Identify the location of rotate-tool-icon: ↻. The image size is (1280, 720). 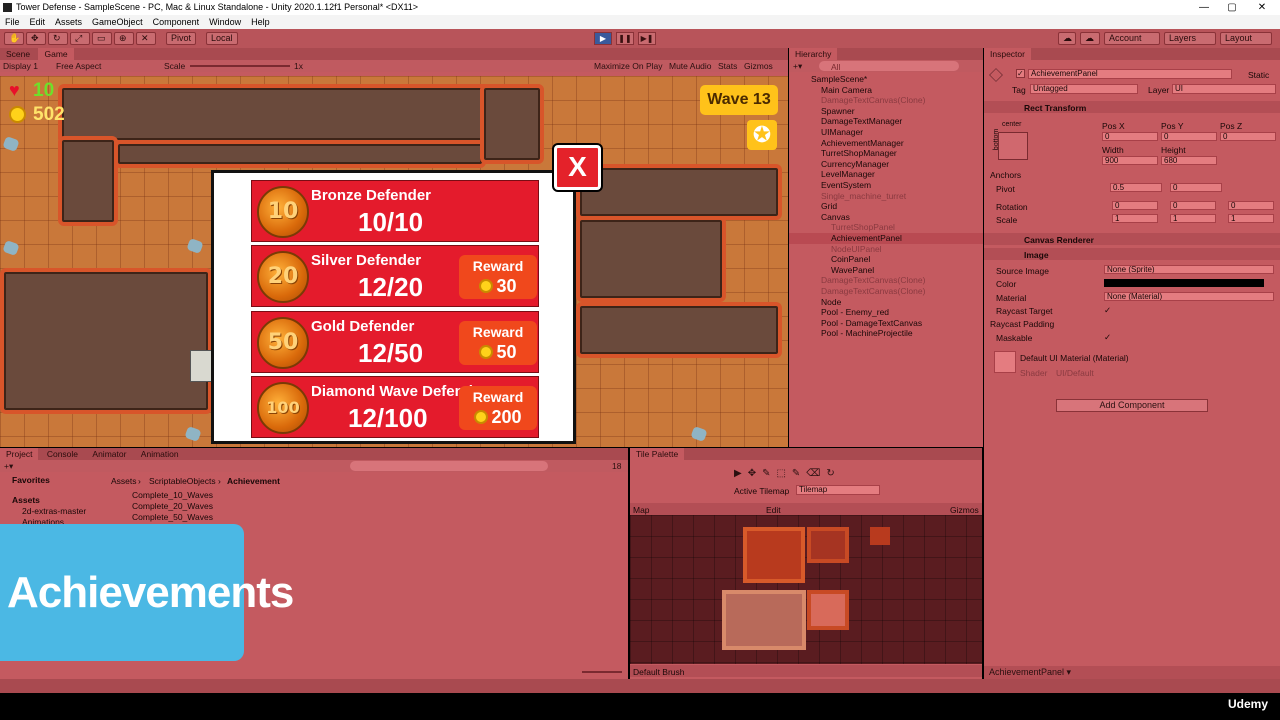
(58, 38).